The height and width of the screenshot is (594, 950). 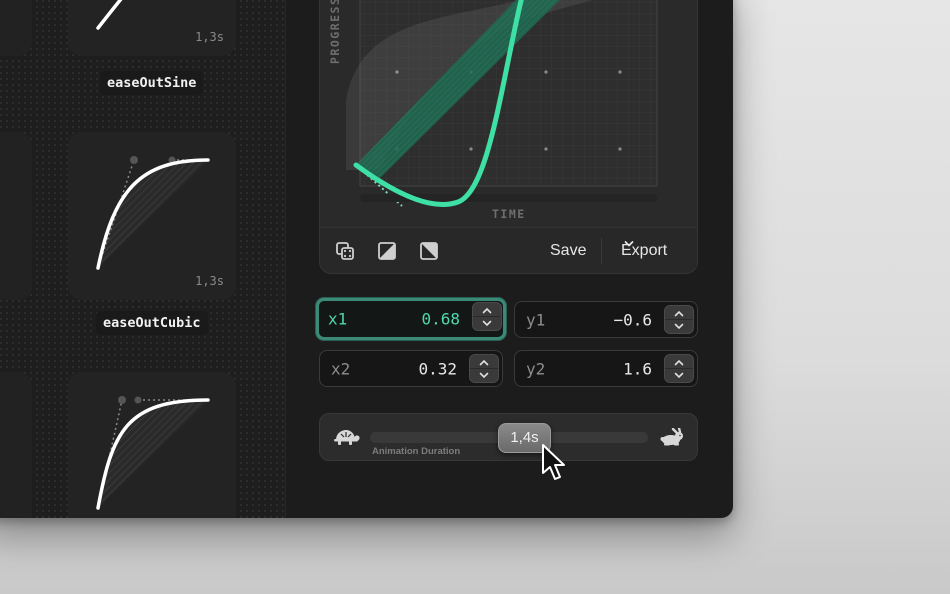 What do you see at coordinates (437, 368) in the screenshot?
I see `x2-value: 0.32` at bounding box center [437, 368].